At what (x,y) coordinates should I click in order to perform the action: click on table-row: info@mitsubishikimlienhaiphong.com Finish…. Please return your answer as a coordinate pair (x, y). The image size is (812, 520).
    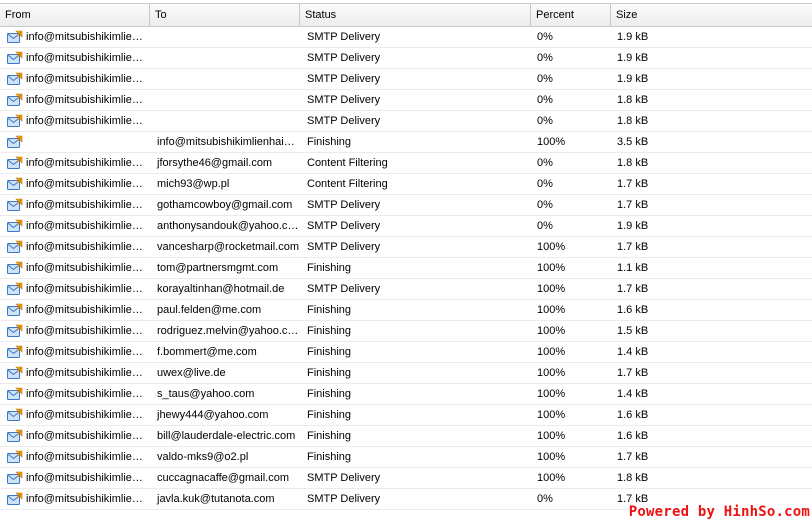
    Looking at the image, I should click on (406, 142).